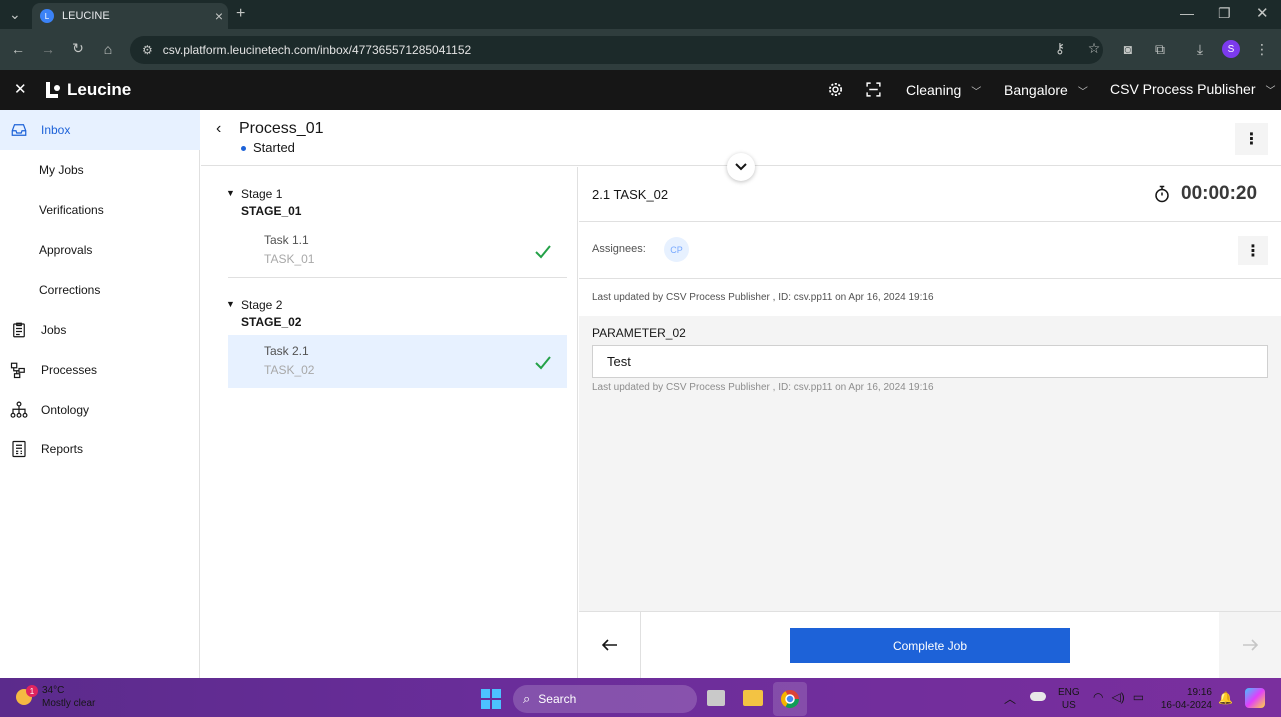 This screenshot has width=1281, height=717. I want to click on volume-icon: ◁), so click(1117, 697).